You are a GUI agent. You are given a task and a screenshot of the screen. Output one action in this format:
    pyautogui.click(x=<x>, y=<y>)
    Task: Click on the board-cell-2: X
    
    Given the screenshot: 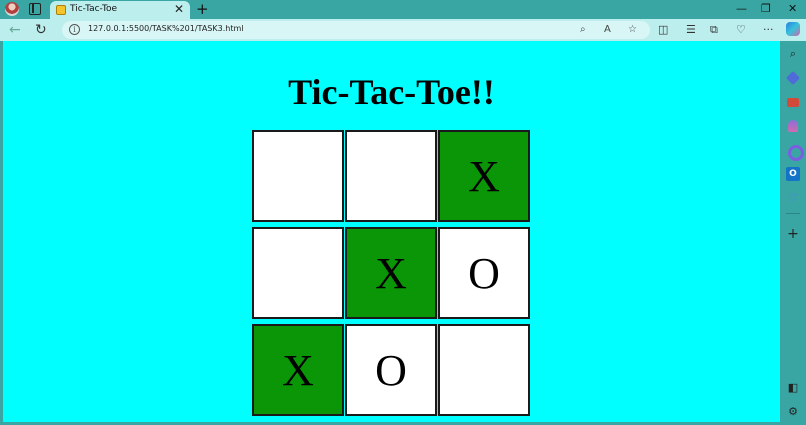 What is the action you would take?
    pyautogui.click(x=484, y=176)
    